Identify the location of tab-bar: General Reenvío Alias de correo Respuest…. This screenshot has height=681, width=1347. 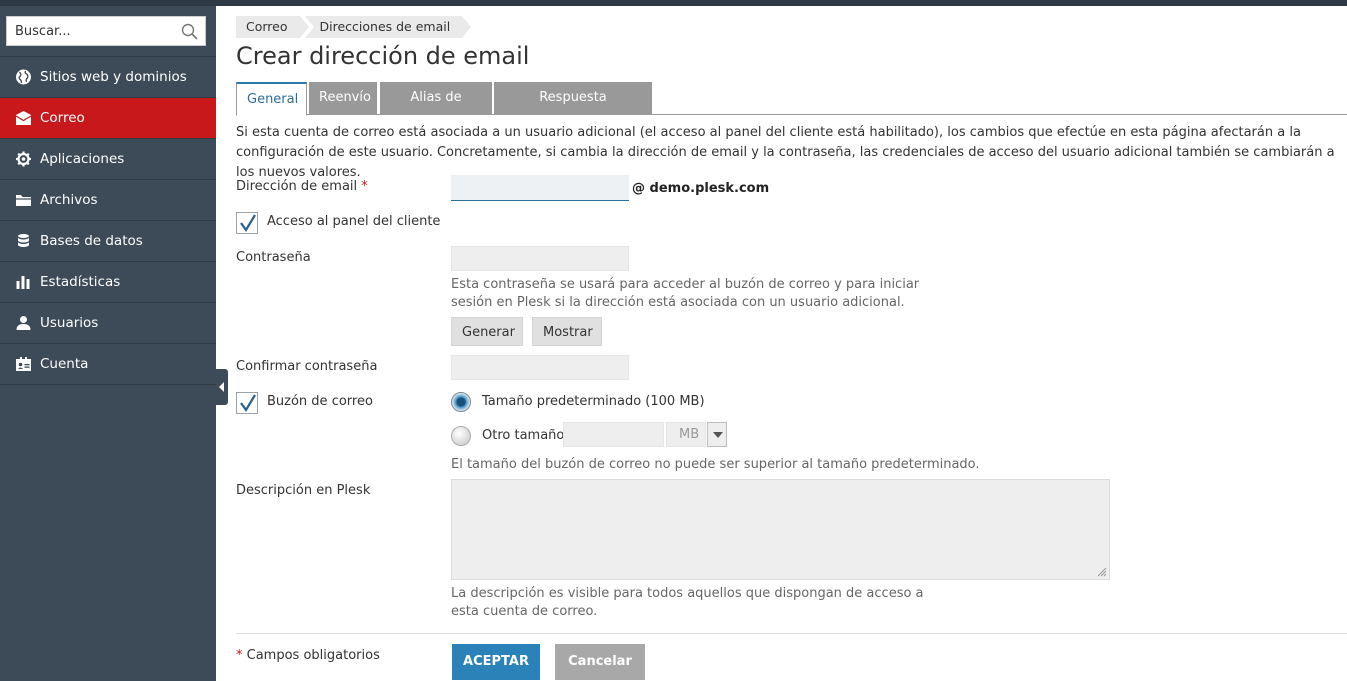
(791, 109).